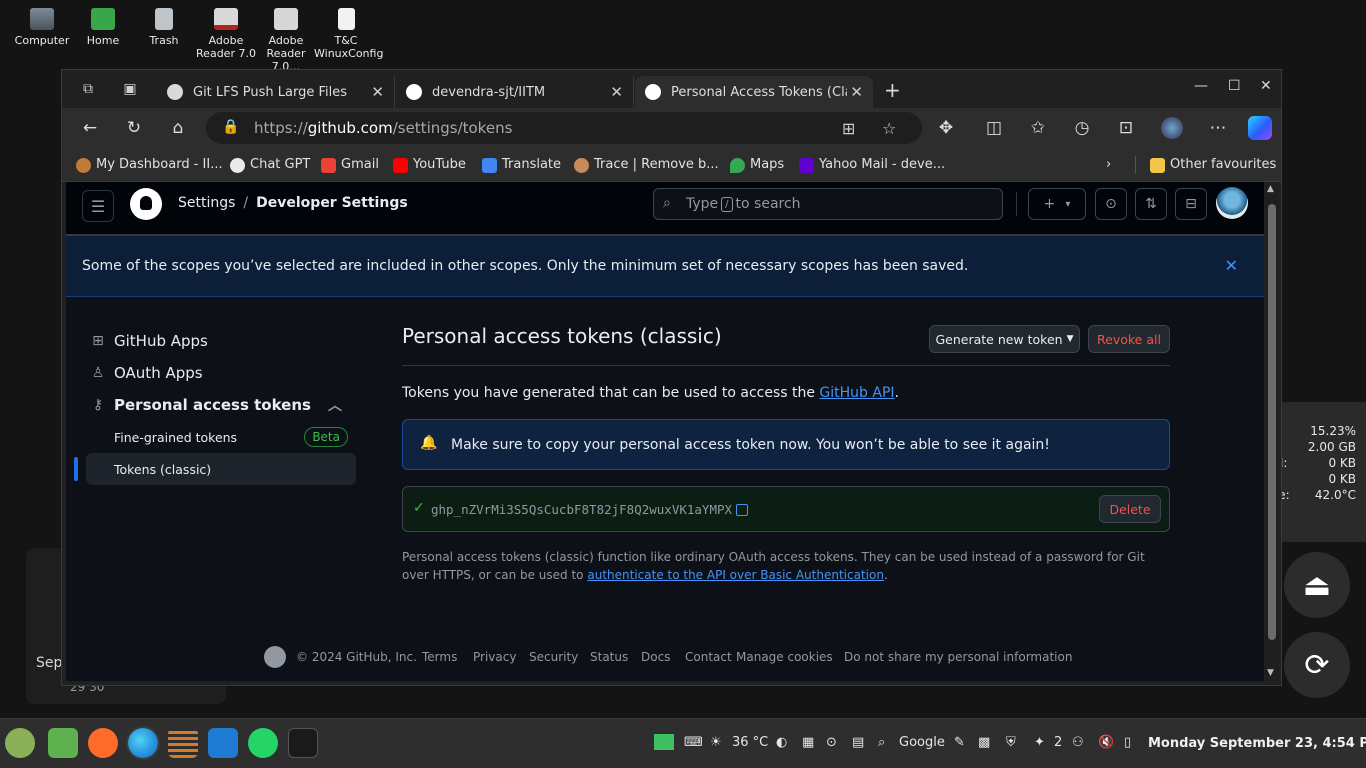 This screenshot has width=1366, height=768. I want to click on user-avatar, so click(1232, 203).